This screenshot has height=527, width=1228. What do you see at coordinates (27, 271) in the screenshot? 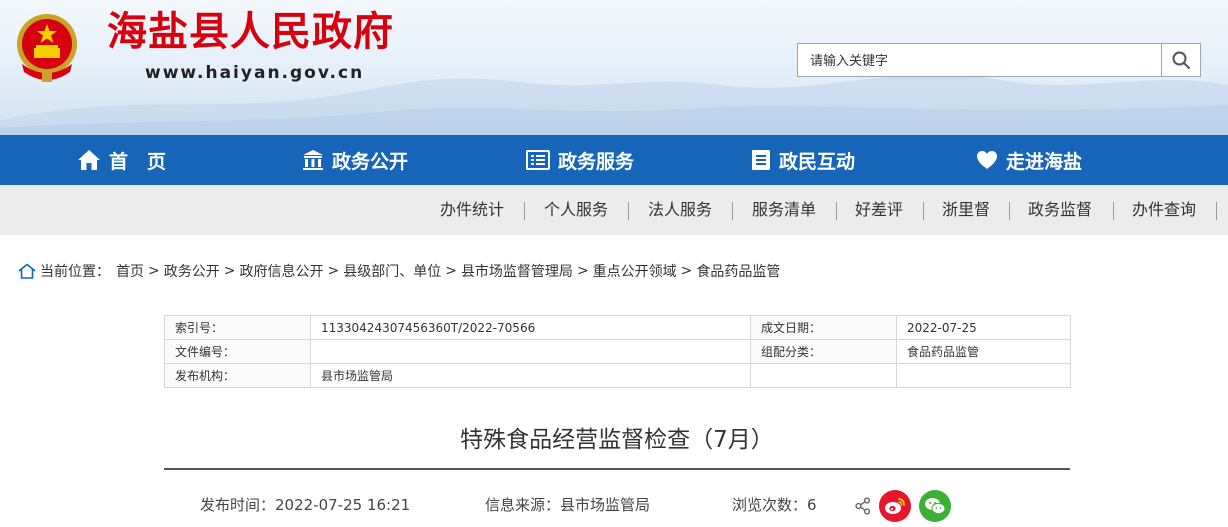
I see `home-outline-icon` at bounding box center [27, 271].